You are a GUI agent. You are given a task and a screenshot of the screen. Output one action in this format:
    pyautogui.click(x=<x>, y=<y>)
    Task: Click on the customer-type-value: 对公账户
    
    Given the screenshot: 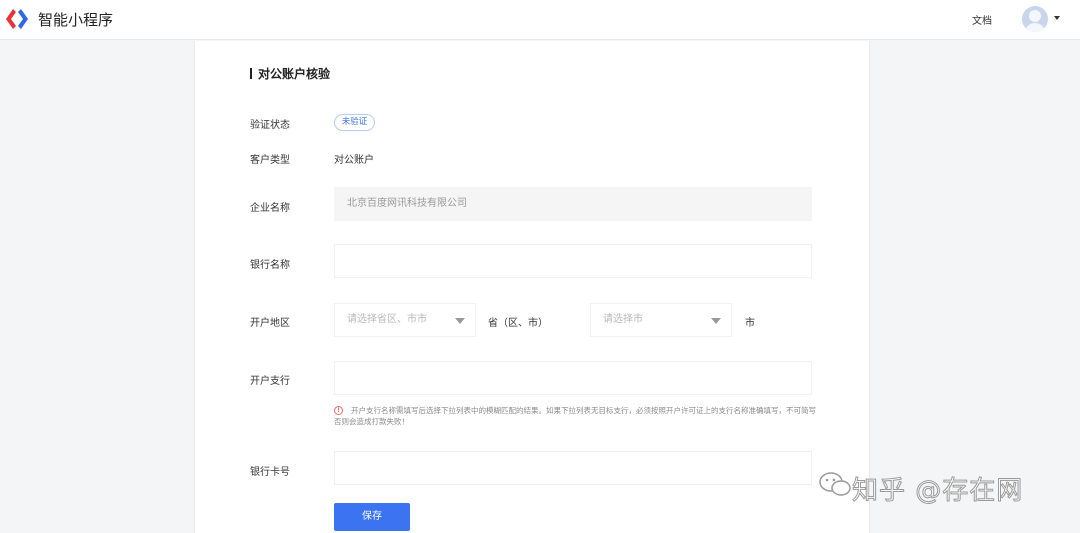 What is the action you would take?
    pyautogui.click(x=354, y=160)
    